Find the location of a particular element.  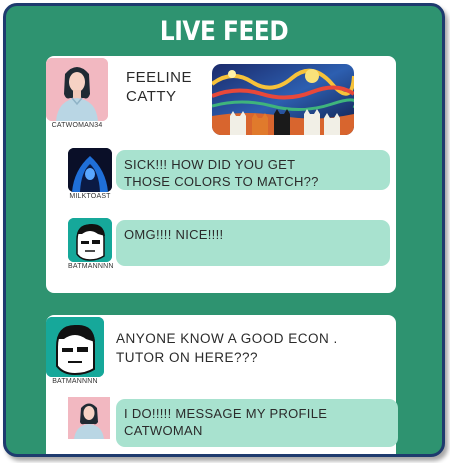

author-avatar-box: CATWOMAN34 is located at coordinates (77, 93).